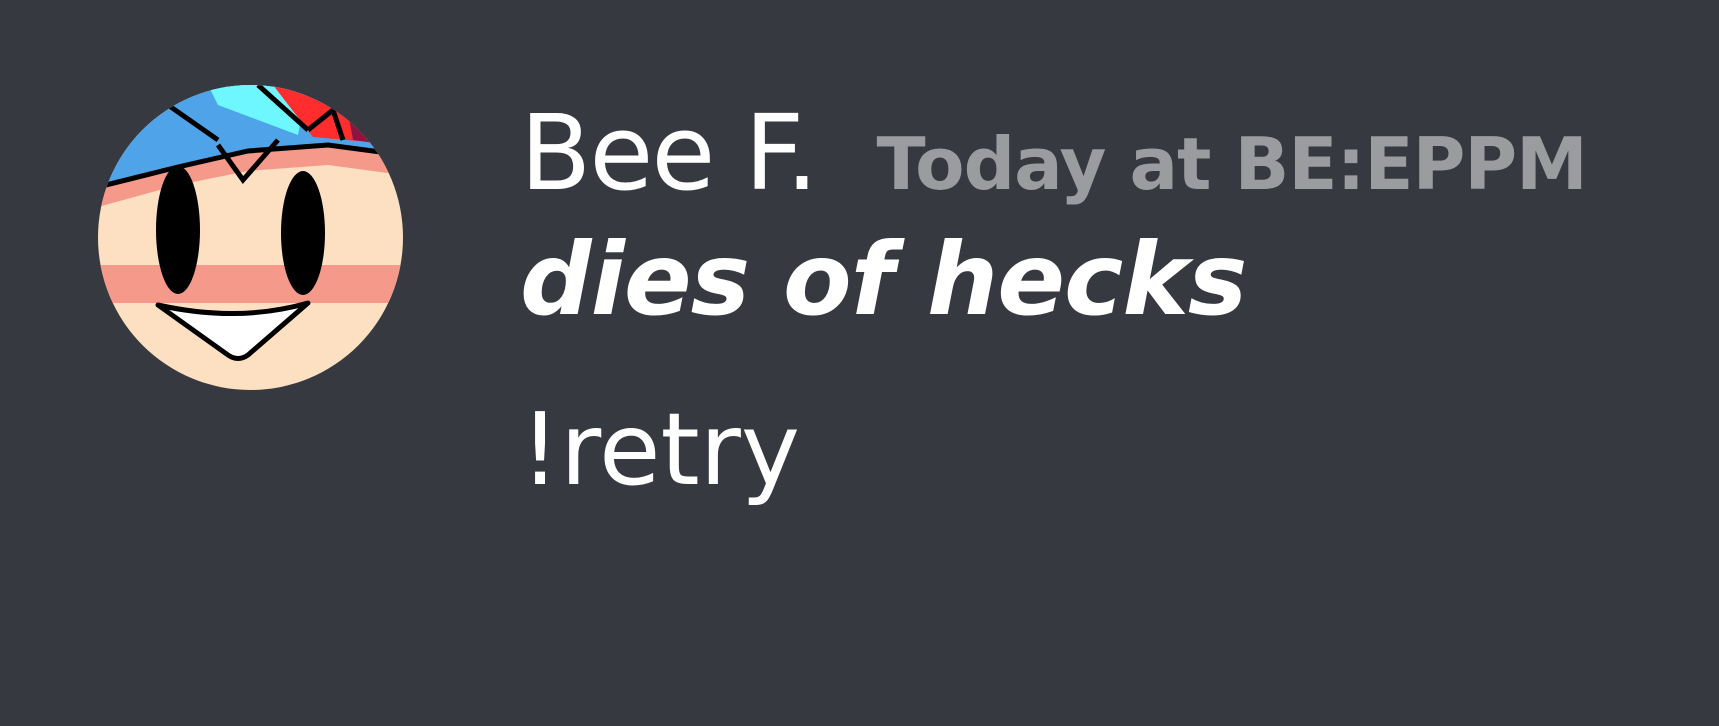  I want to click on timestamp: Today at BE:EPPM, so click(1232, 164).